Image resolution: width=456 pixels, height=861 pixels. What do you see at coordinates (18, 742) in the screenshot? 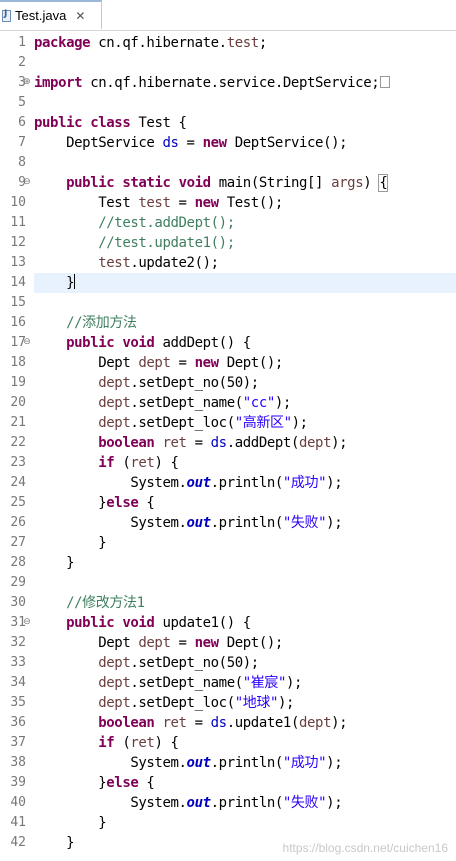
I see `line-number: 37` at bounding box center [18, 742].